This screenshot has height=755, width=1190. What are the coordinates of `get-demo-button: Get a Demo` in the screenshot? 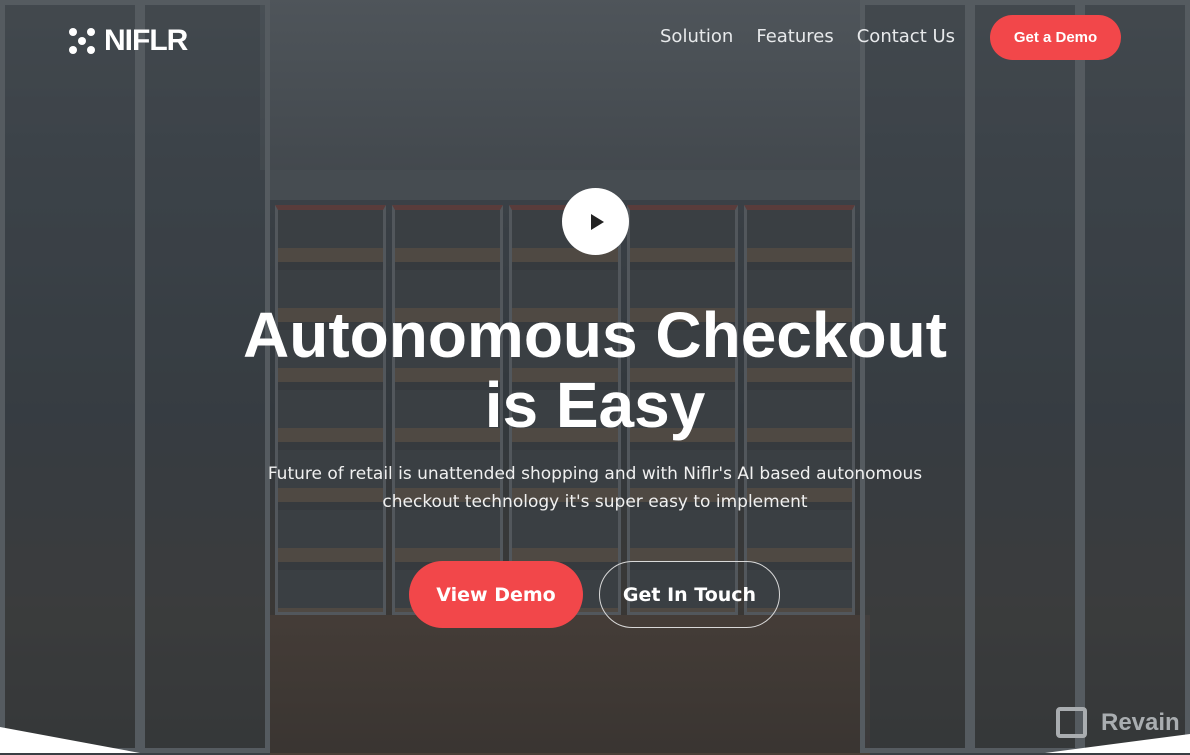 It's located at (1055, 37).